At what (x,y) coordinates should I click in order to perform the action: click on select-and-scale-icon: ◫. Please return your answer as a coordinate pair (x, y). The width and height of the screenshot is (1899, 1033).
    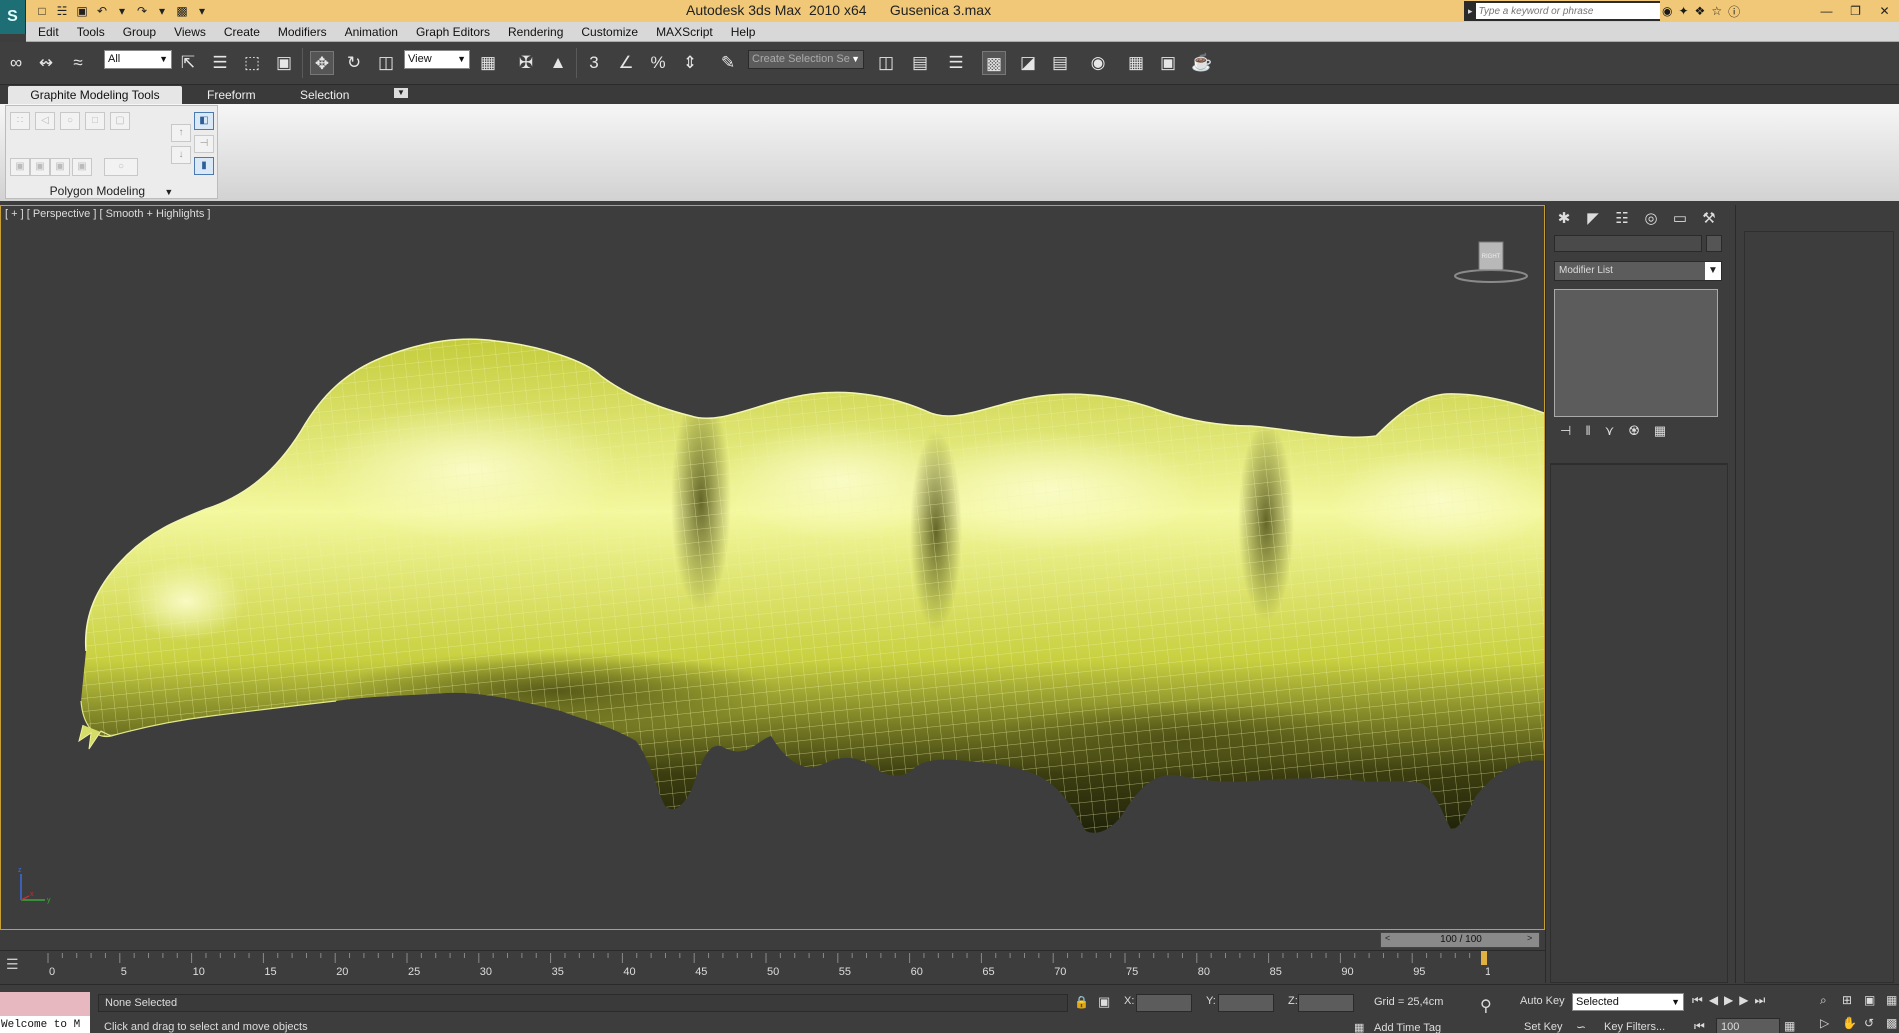
    Looking at the image, I should click on (386, 63).